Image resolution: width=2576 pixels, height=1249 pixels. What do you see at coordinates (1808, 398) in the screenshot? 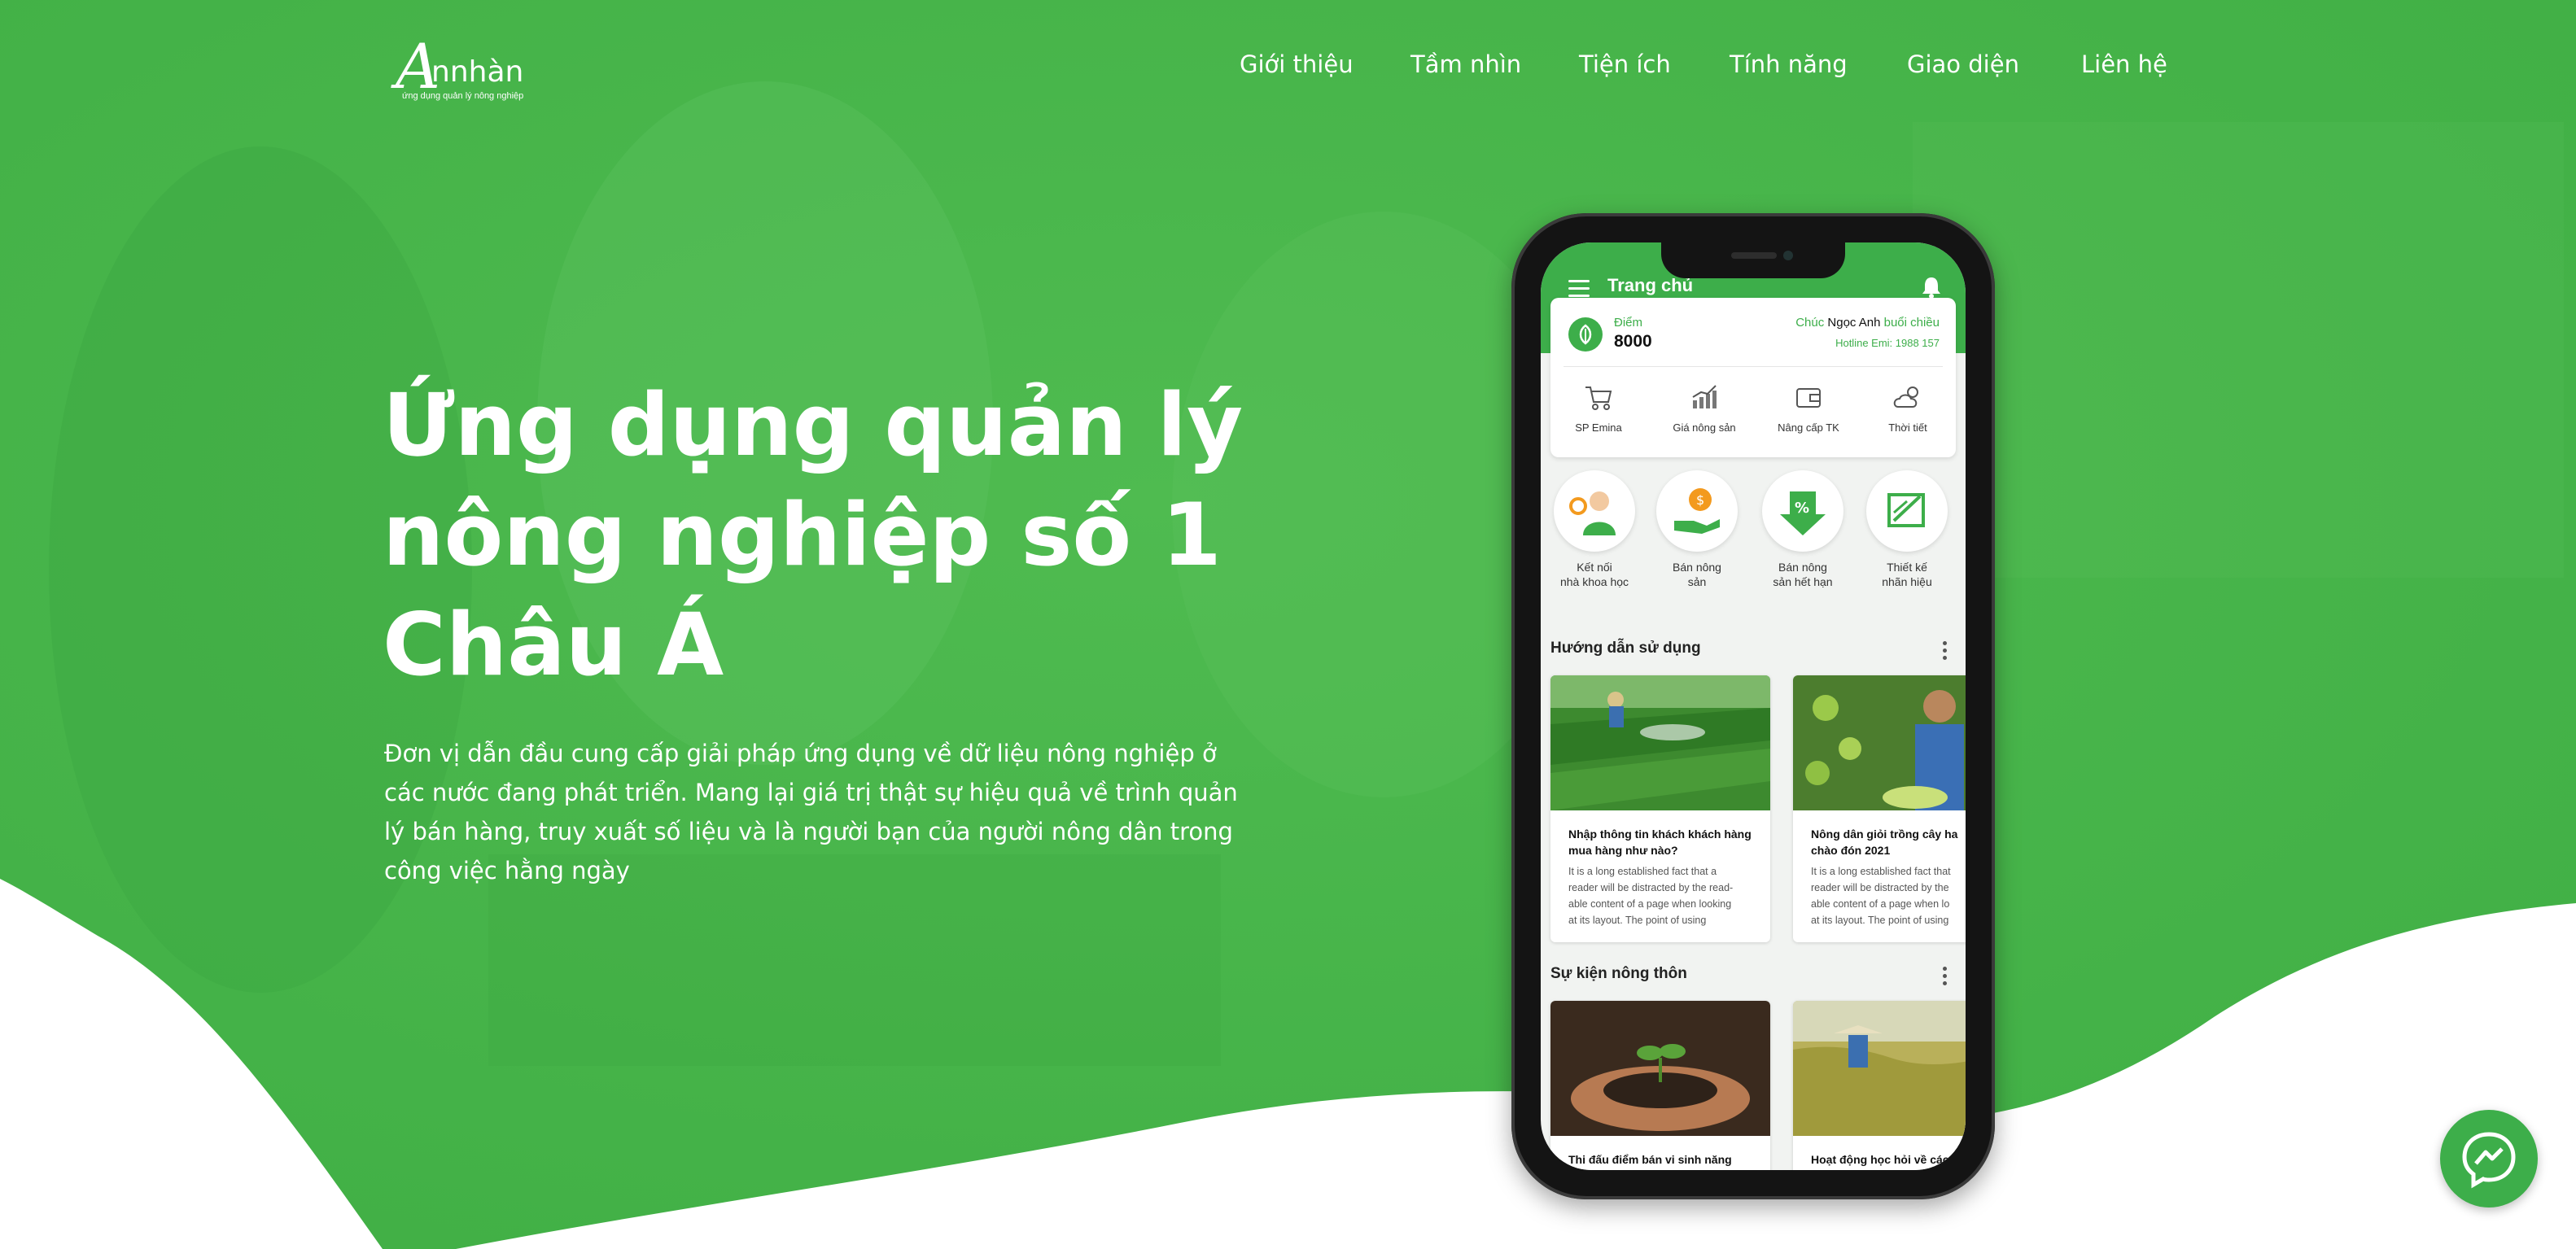
I see `wallet-icon` at bounding box center [1808, 398].